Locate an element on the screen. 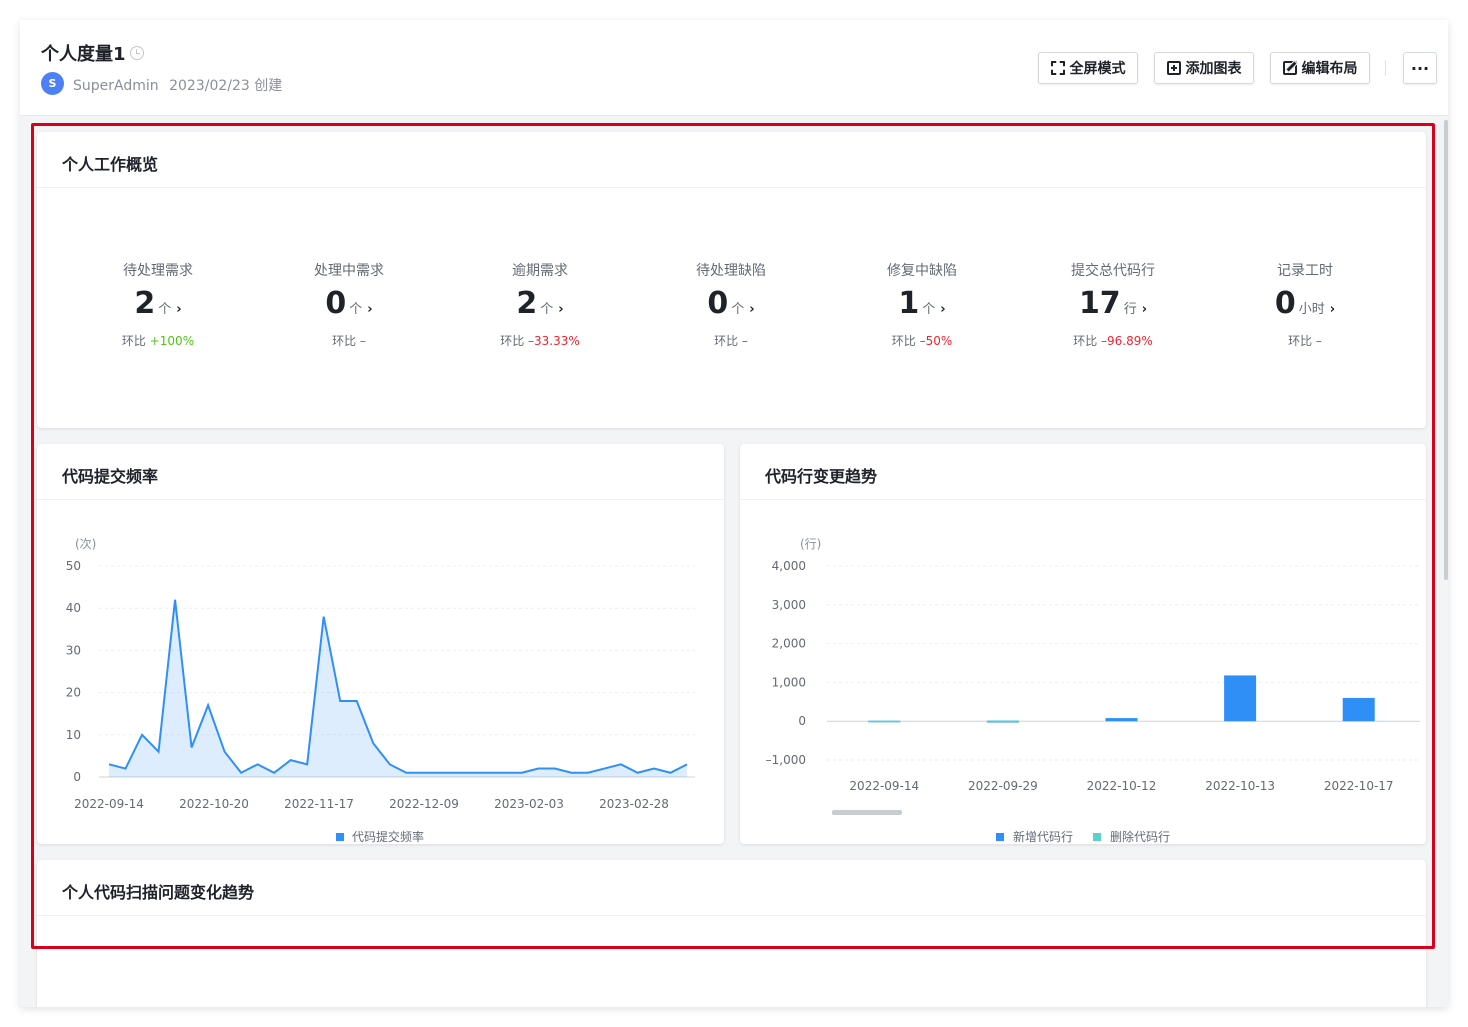  x-tick-label: 2022-11-17 is located at coordinates (319, 804).